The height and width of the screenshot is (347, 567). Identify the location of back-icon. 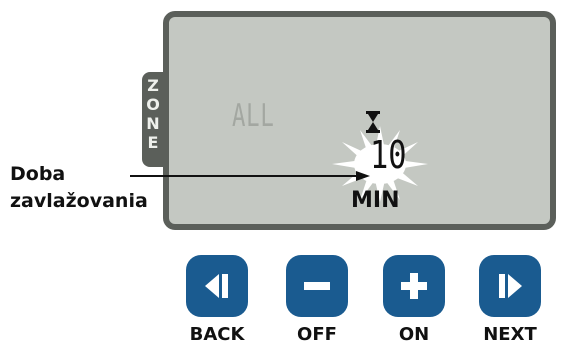
(216, 286).